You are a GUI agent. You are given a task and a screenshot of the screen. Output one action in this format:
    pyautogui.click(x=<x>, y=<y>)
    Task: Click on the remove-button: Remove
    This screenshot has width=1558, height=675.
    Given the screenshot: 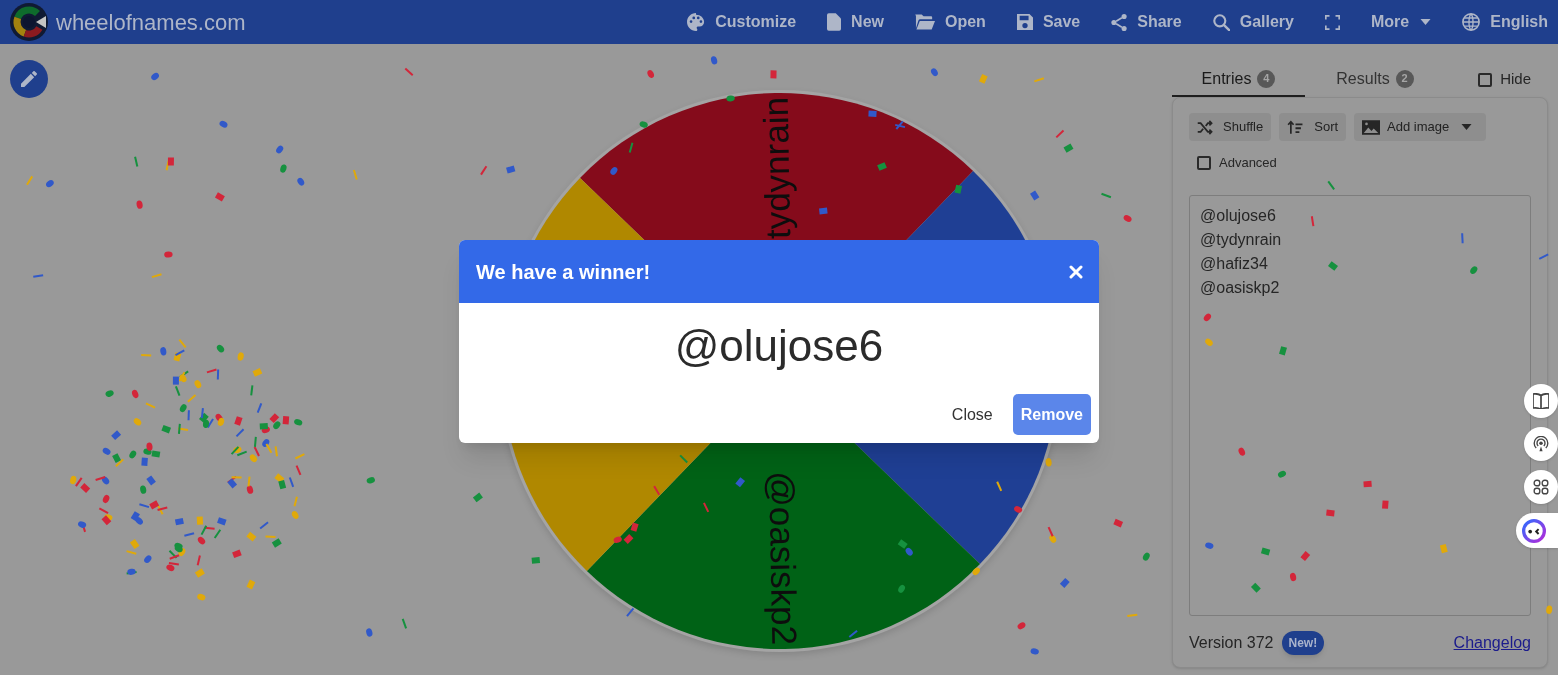 What is the action you would take?
    pyautogui.click(x=1051, y=414)
    